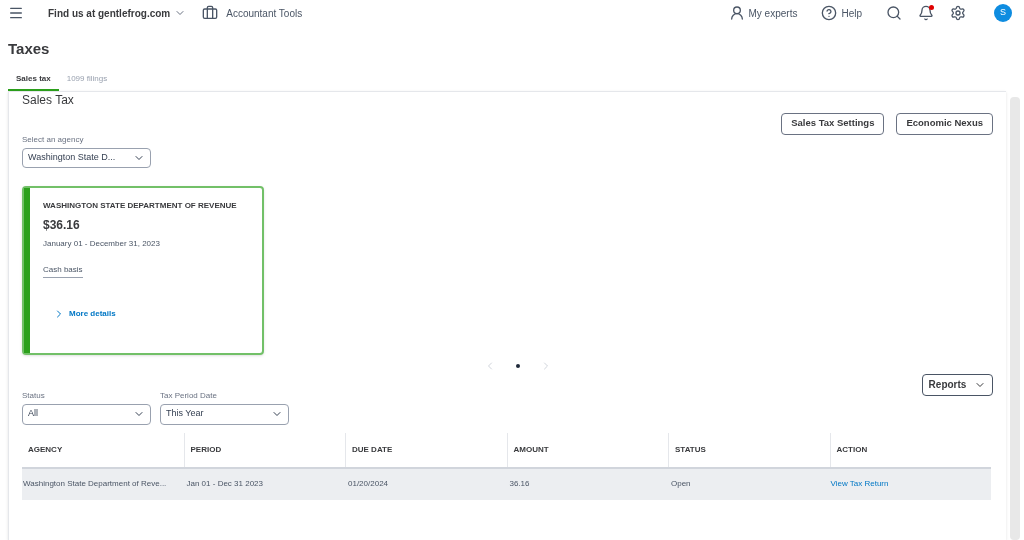 The image size is (1024, 540). Describe the element at coordinates (140, 205) in the screenshot. I see `card-agency: WASHINGTON STATE DEPARTMENT OF REVENUE` at that location.